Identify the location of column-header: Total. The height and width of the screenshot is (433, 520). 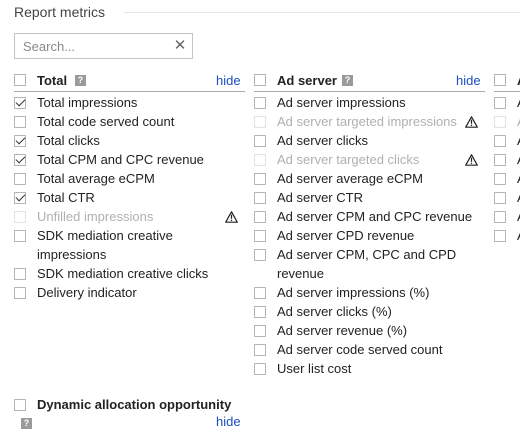
(52, 80).